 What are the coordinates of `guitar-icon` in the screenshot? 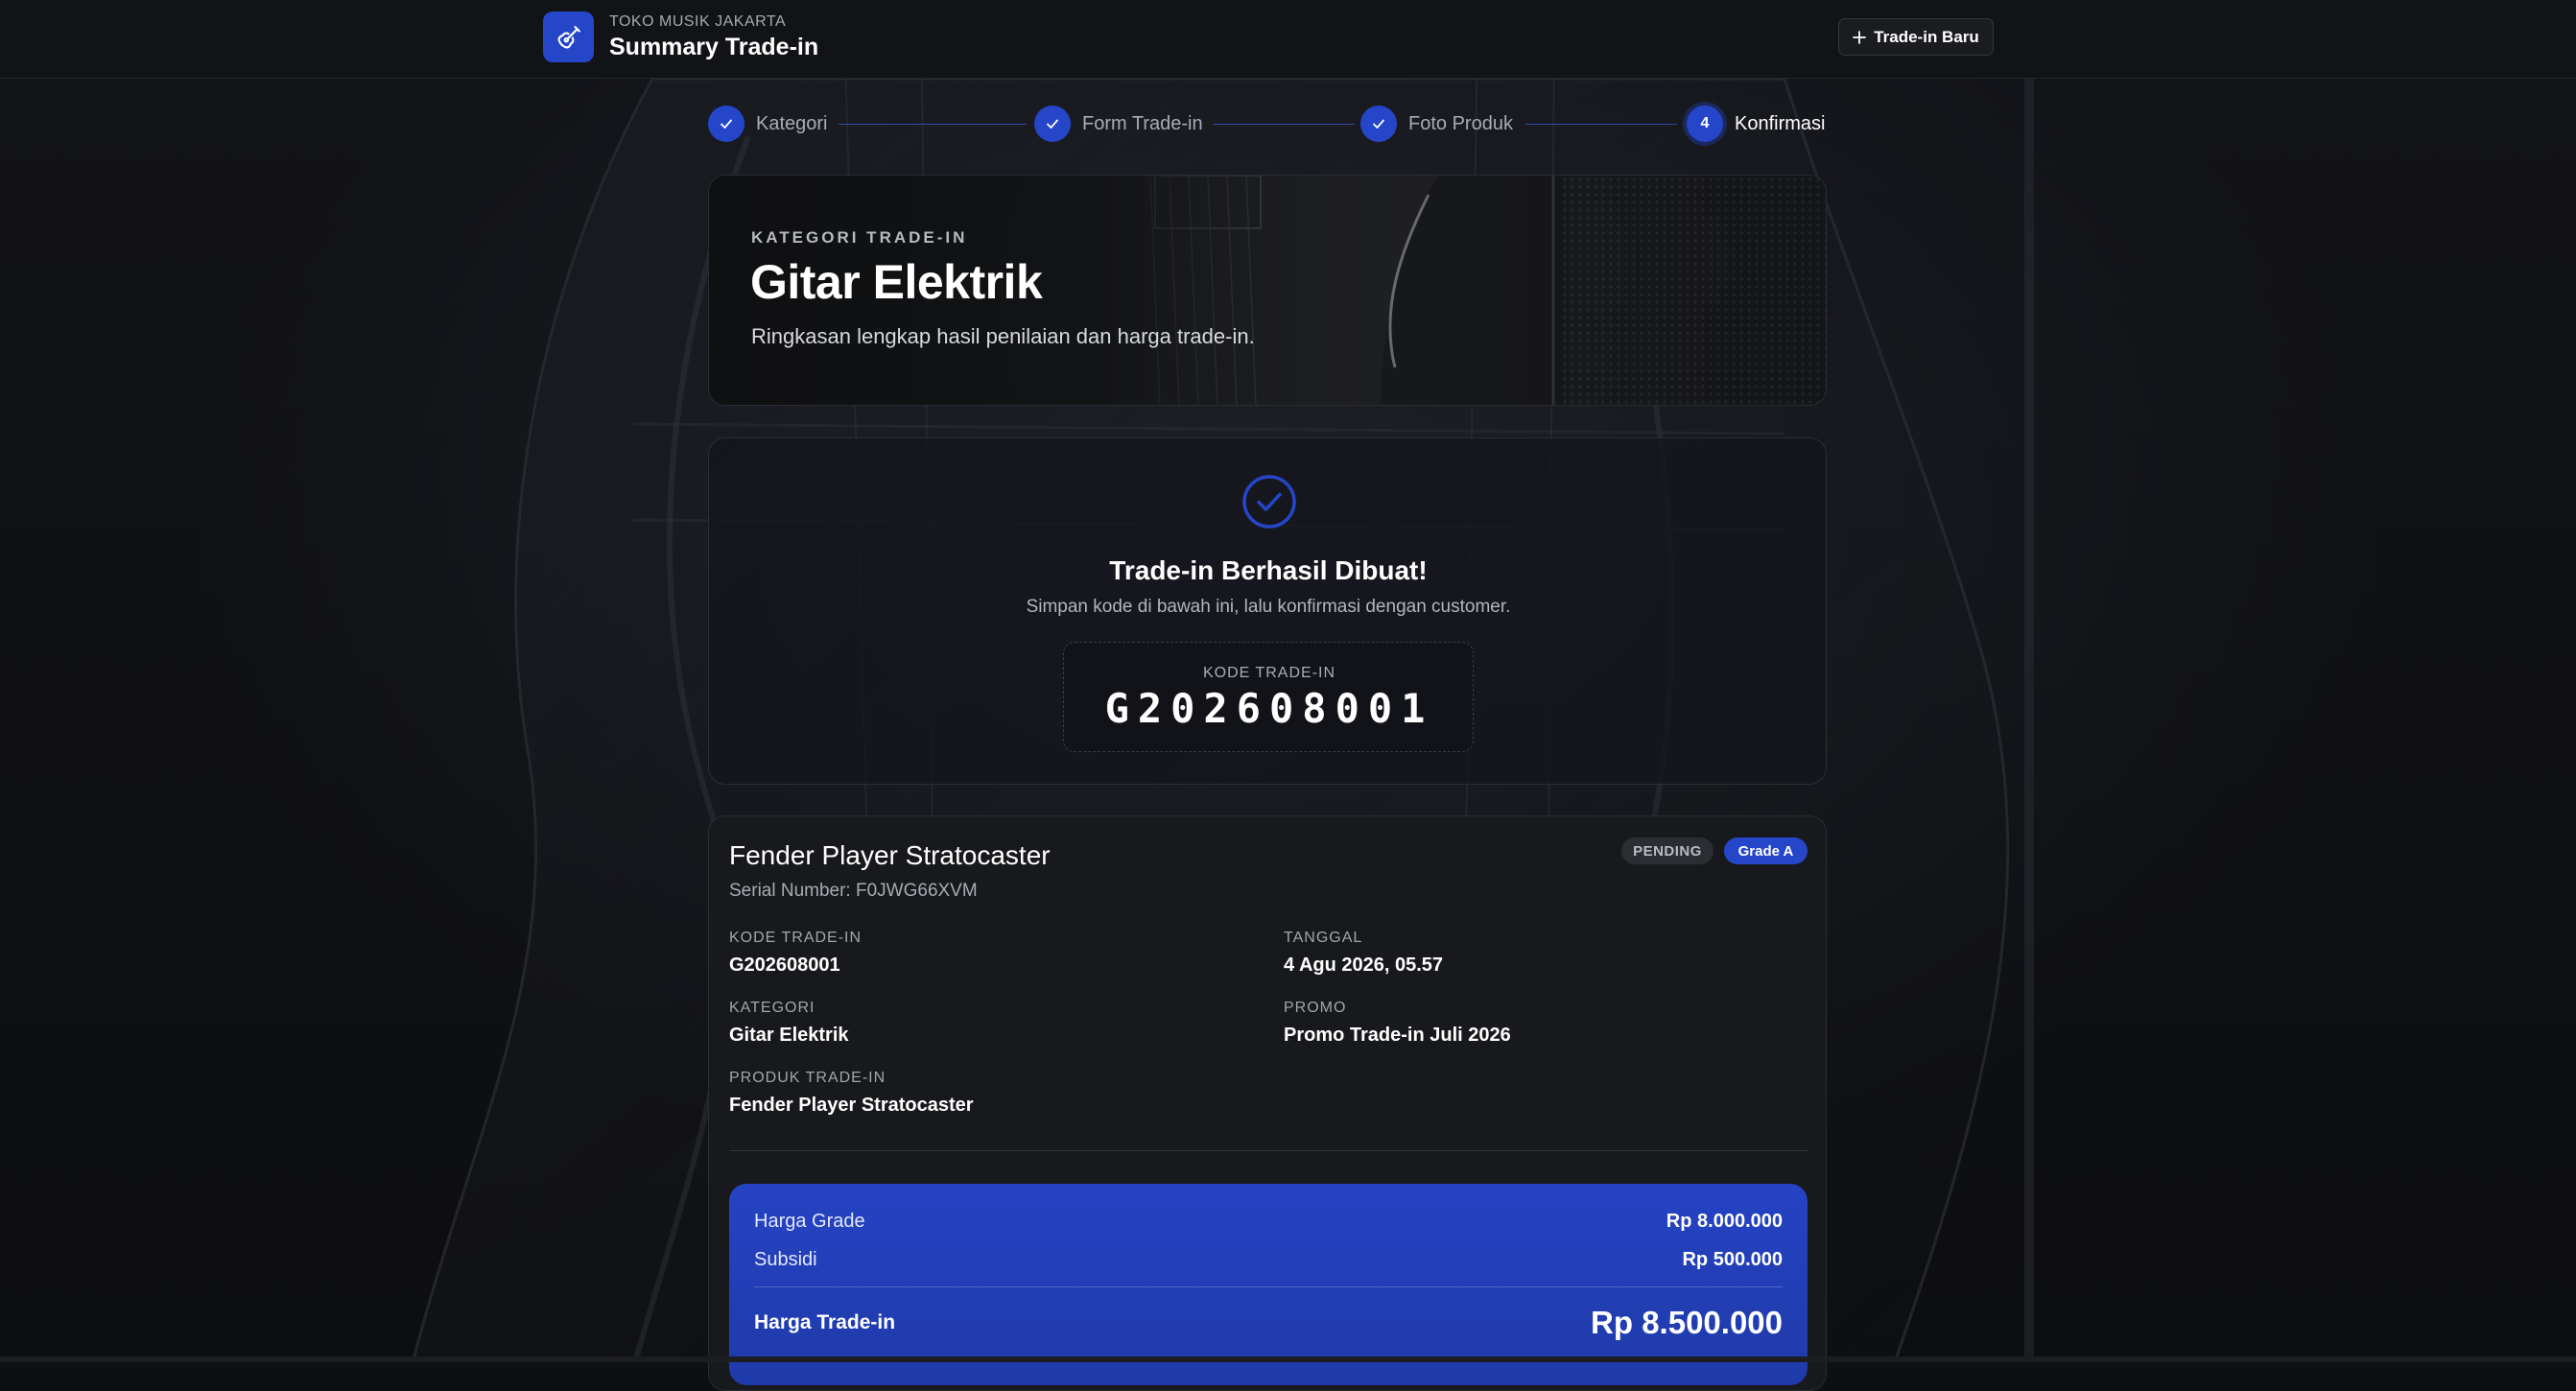 It's located at (568, 37).